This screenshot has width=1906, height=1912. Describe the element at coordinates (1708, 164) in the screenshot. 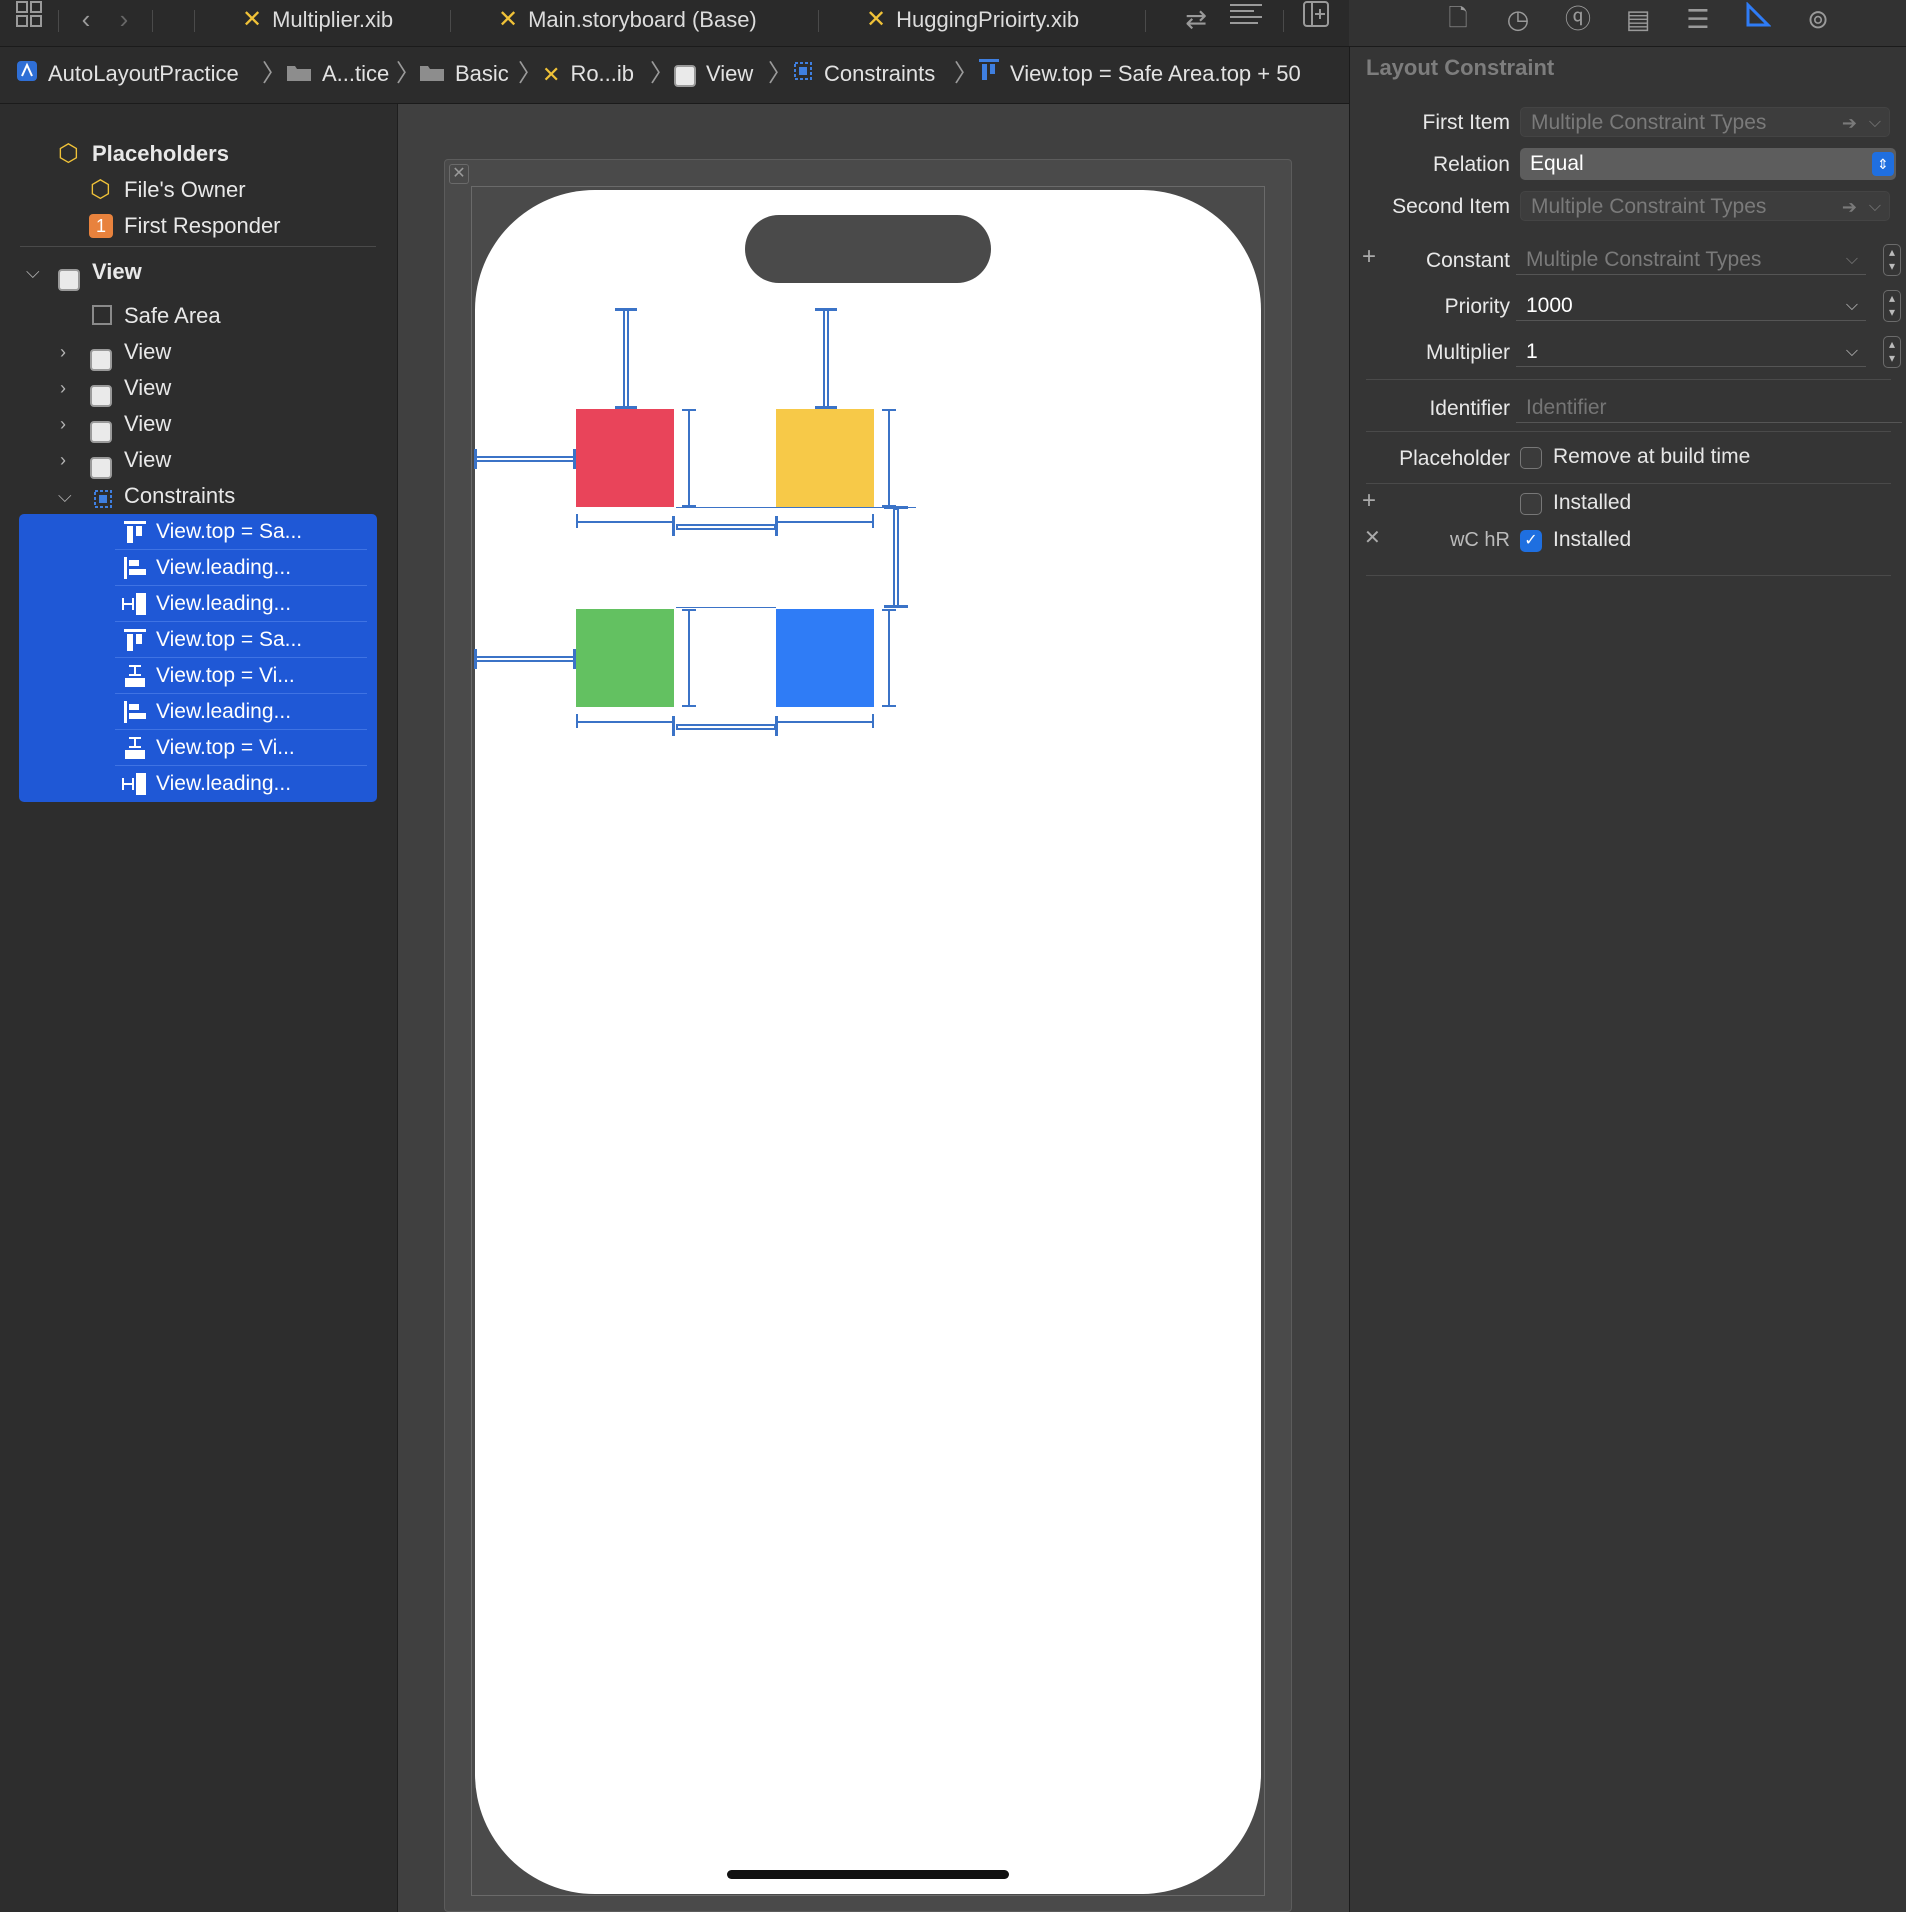

I see `relation-select: Equal ⇕` at that location.